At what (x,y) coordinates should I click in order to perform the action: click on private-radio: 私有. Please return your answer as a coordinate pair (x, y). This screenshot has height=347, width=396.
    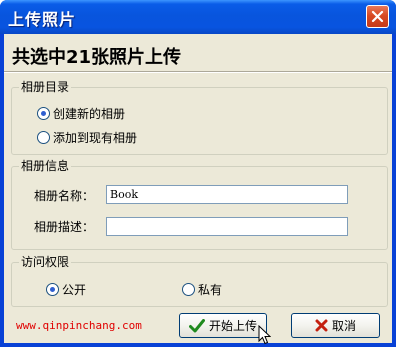
    Looking at the image, I should click on (202, 289).